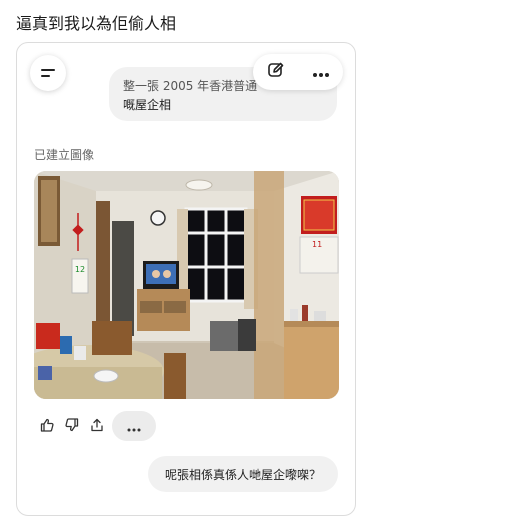 The height and width of the screenshot is (525, 521). I want to click on wall-calendar-number: 12, so click(80, 269).